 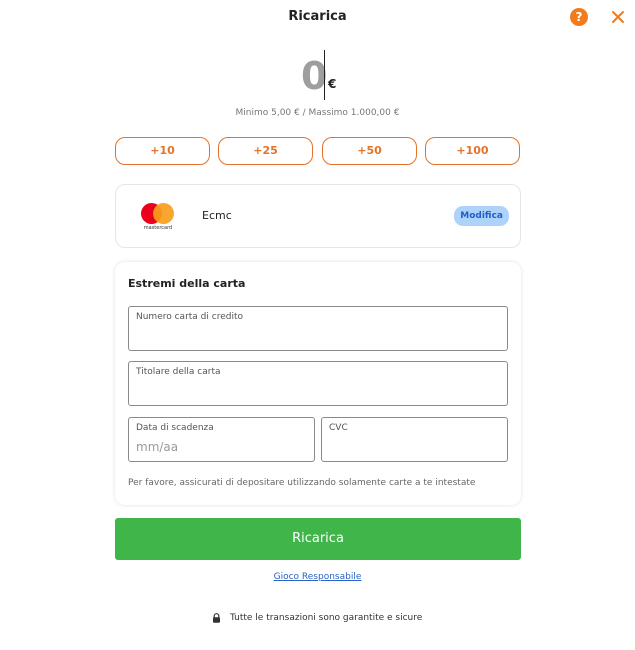 What do you see at coordinates (320, 76) in the screenshot?
I see `amount-display: 0 €` at bounding box center [320, 76].